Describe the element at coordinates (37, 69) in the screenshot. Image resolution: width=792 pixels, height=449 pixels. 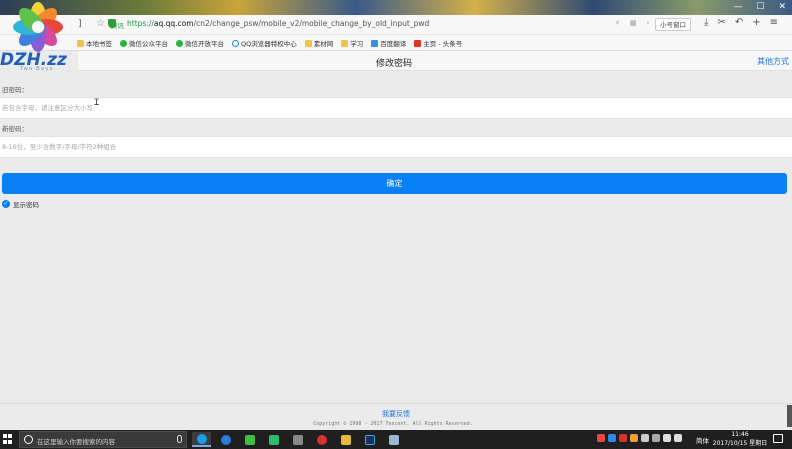
I see `logo-subtext: Two Boys` at that location.